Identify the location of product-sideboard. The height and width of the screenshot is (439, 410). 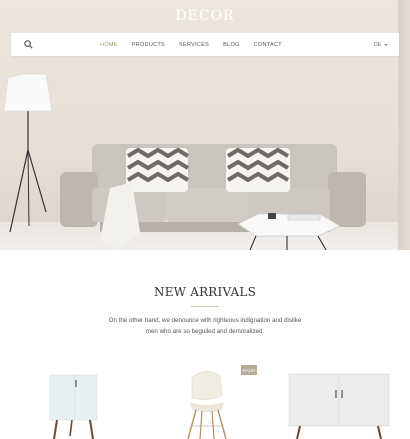
(340, 399).